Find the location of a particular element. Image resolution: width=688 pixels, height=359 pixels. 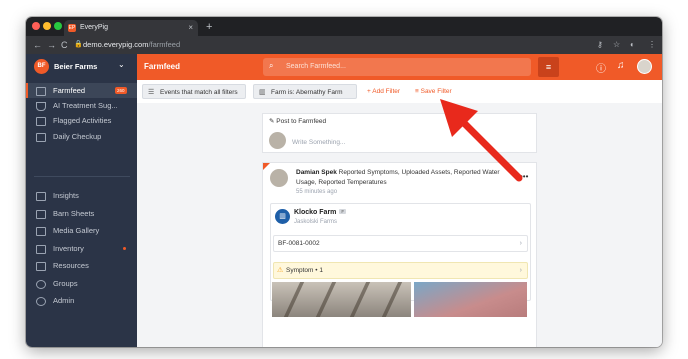

feed-icon is located at coordinates (41, 91).